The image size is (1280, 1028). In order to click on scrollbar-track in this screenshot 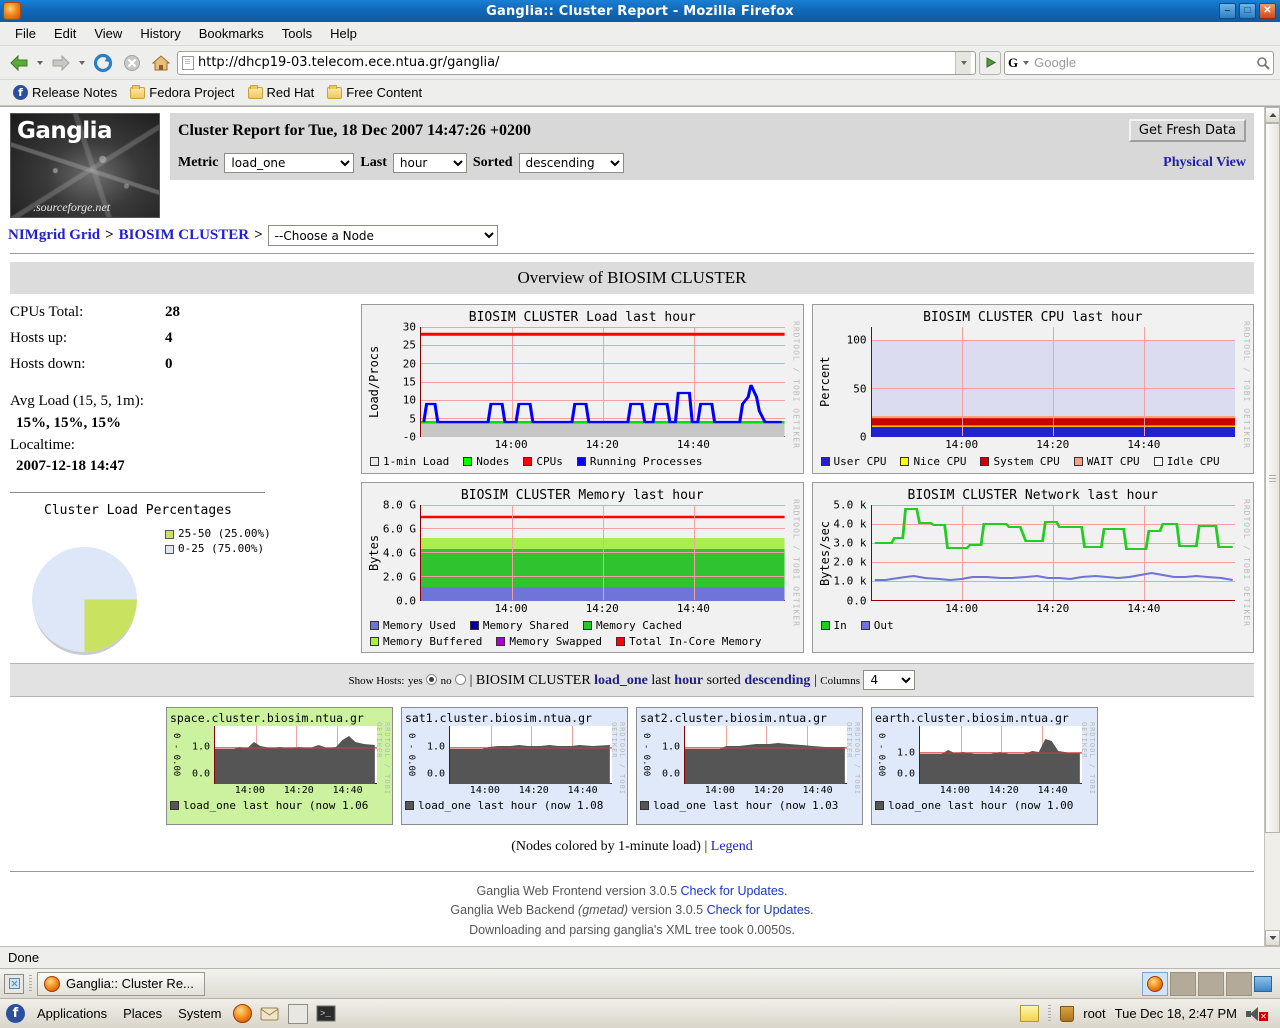, I will do `click(1272, 526)`.